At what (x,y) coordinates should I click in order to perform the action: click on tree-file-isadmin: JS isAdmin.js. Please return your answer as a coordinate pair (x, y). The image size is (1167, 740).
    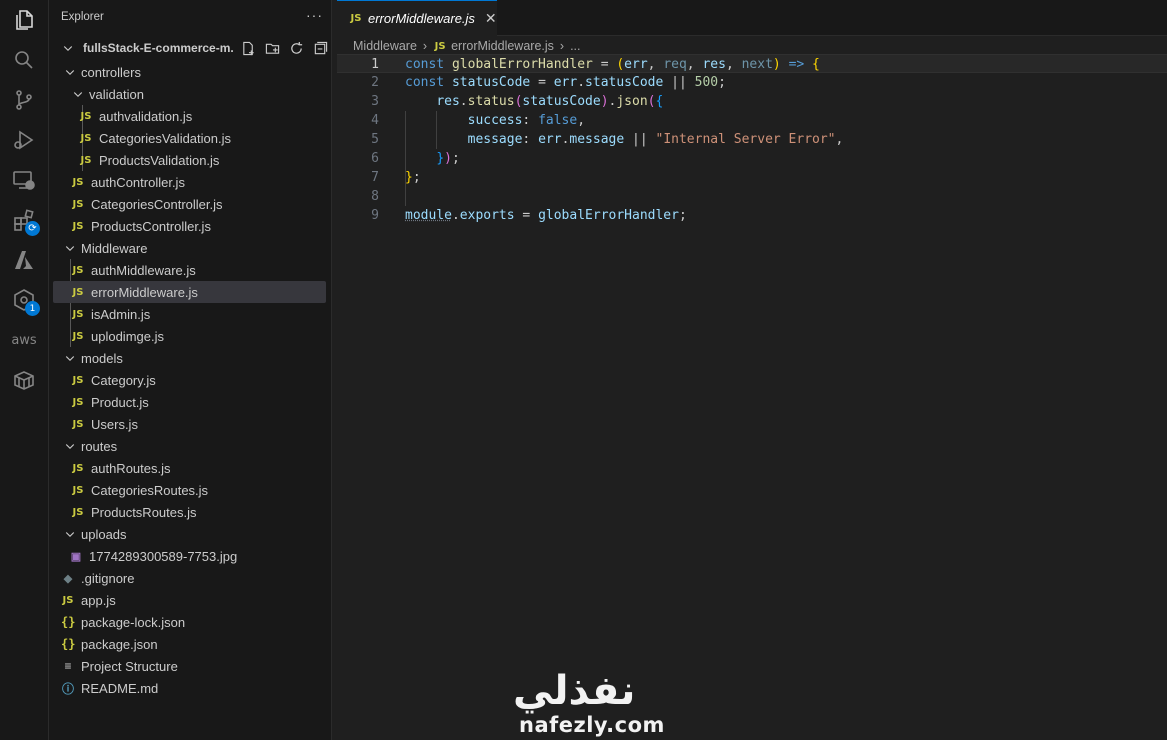
    Looking at the image, I should click on (189, 314).